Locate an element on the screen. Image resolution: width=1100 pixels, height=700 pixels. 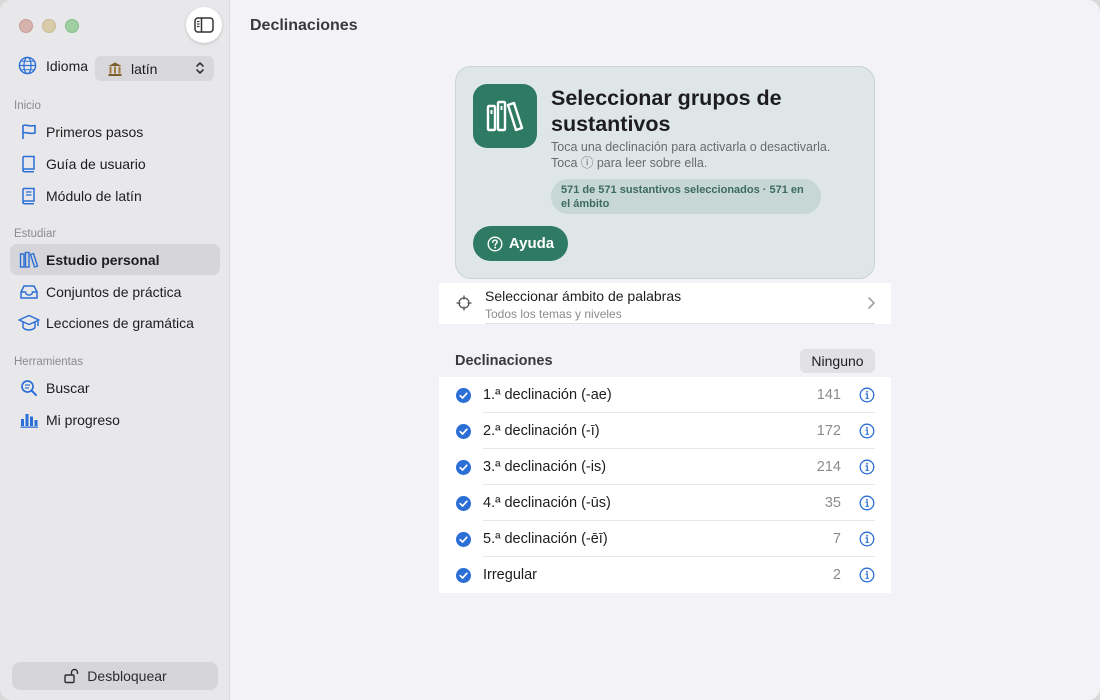
sidebar-item-label: Mi progreso is located at coordinates (83, 419).